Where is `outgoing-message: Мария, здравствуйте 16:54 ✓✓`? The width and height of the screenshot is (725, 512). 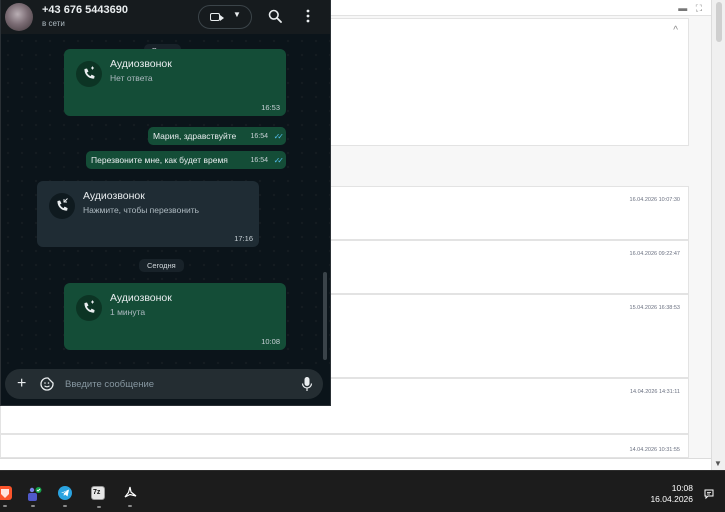
outgoing-message: Мария, здравствуйте 16:54 ✓✓ is located at coordinates (217, 136).